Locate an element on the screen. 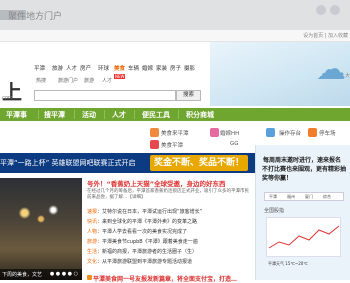  news-item: 文化：从平潭旅游联盟到平潭旅游专题活动报道 is located at coordinates (169, 261).